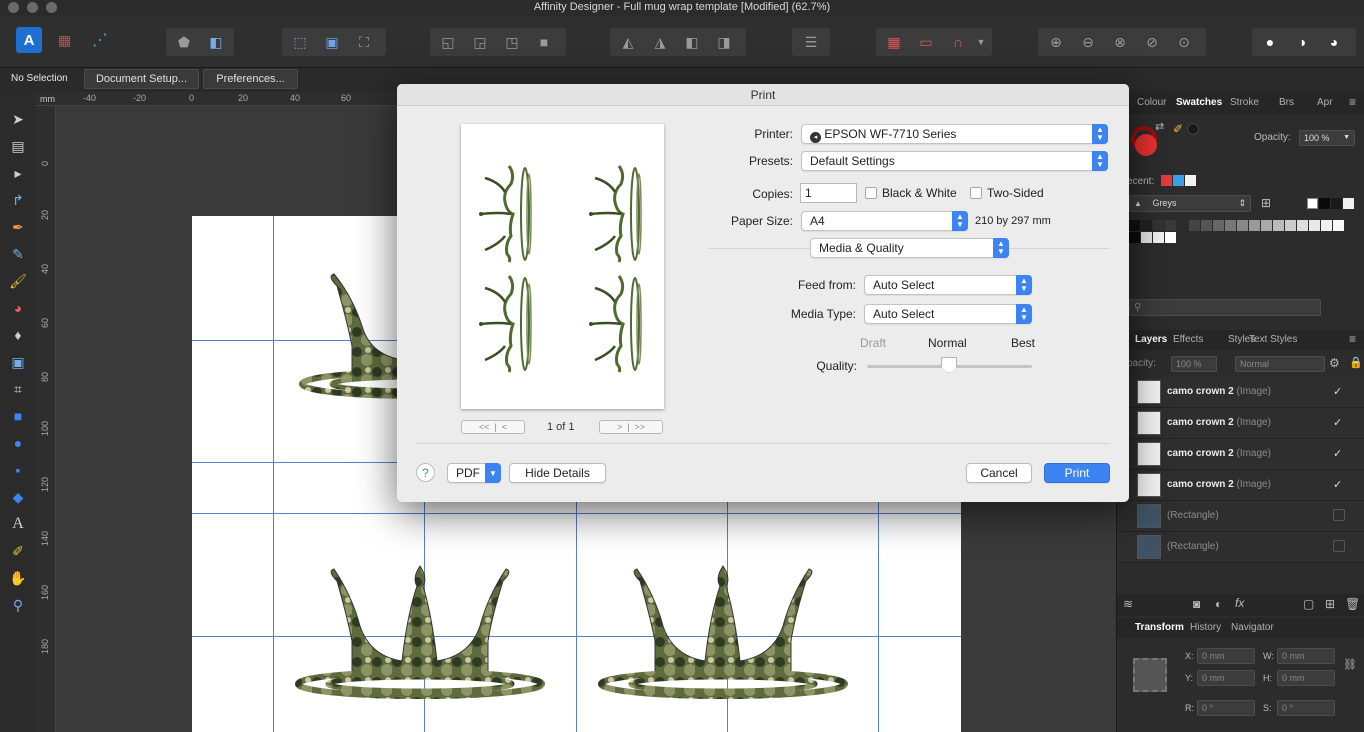  Describe the element at coordinates (184, 42) in the screenshot. I see `pentagon-icon: ⬟` at that location.